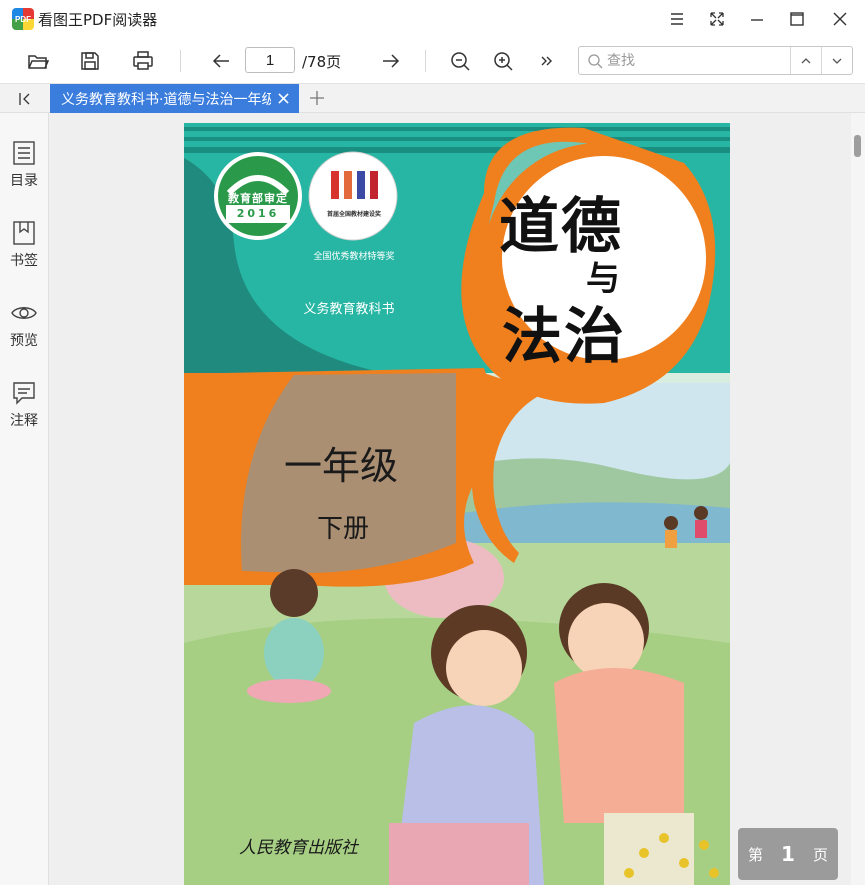 This screenshot has height=885, width=865. I want to click on new-tab-button, so click(317, 98).